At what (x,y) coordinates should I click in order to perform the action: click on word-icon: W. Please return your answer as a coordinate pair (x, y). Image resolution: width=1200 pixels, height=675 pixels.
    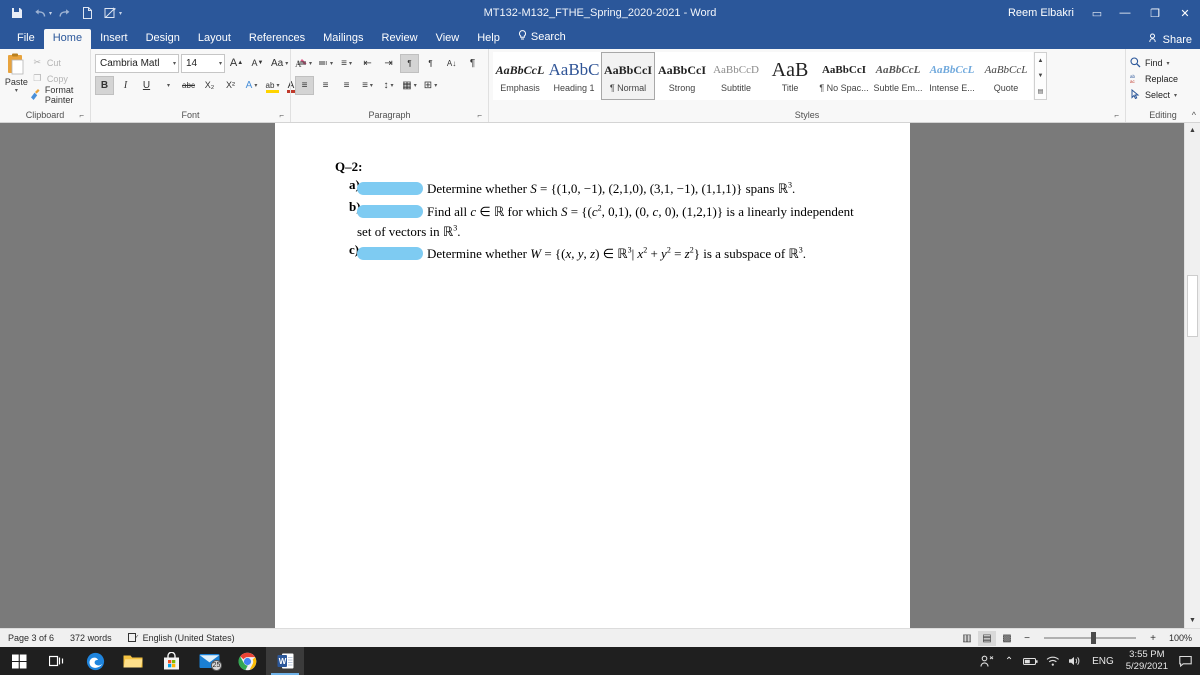
    Looking at the image, I should click on (285, 661).